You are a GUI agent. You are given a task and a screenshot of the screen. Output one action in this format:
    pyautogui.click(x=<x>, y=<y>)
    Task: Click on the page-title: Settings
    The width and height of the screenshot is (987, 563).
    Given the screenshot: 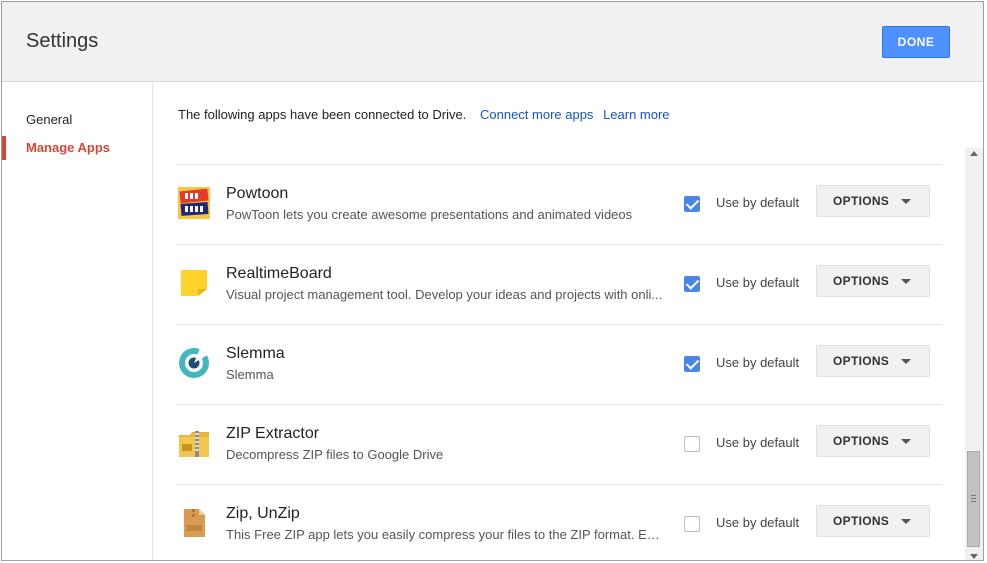 What is the action you would take?
    pyautogui.click(x=62, y=41)
    